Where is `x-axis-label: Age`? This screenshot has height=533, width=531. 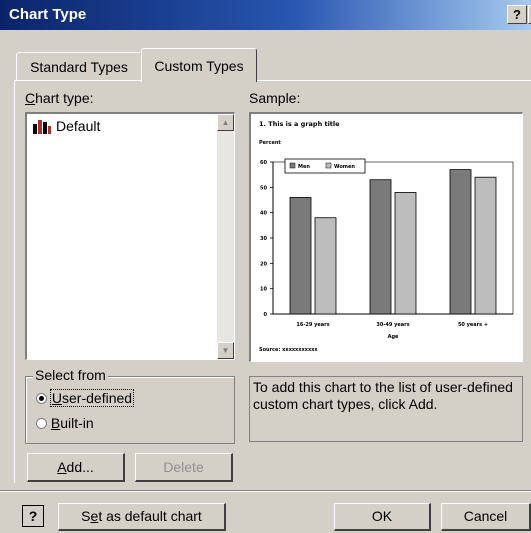
x-axis-label: Age is located at coordinates (393, 337).